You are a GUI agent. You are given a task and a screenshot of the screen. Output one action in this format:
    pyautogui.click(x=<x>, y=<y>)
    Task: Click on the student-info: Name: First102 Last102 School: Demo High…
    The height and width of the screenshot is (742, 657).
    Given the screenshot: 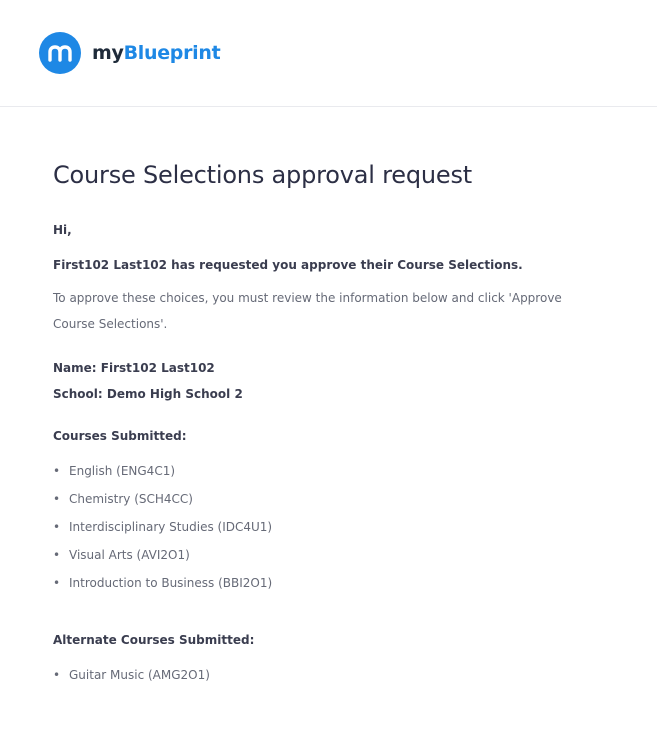 What is the action you would take?
    pyautogui.click(x=355, y=381)
    